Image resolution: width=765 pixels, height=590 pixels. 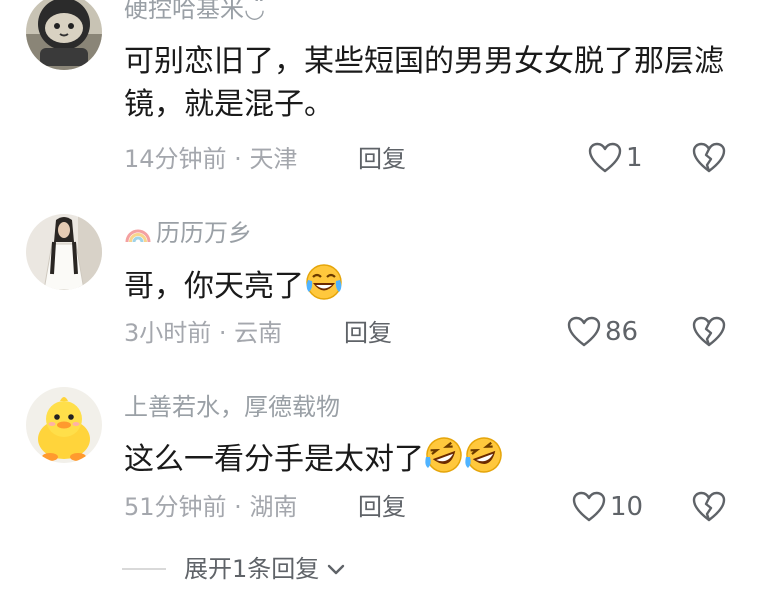 What do you see at coordinates (175, 507) in the screenshot?
I see `comment-time: 51分钟前` at bounding box center [175, 507].